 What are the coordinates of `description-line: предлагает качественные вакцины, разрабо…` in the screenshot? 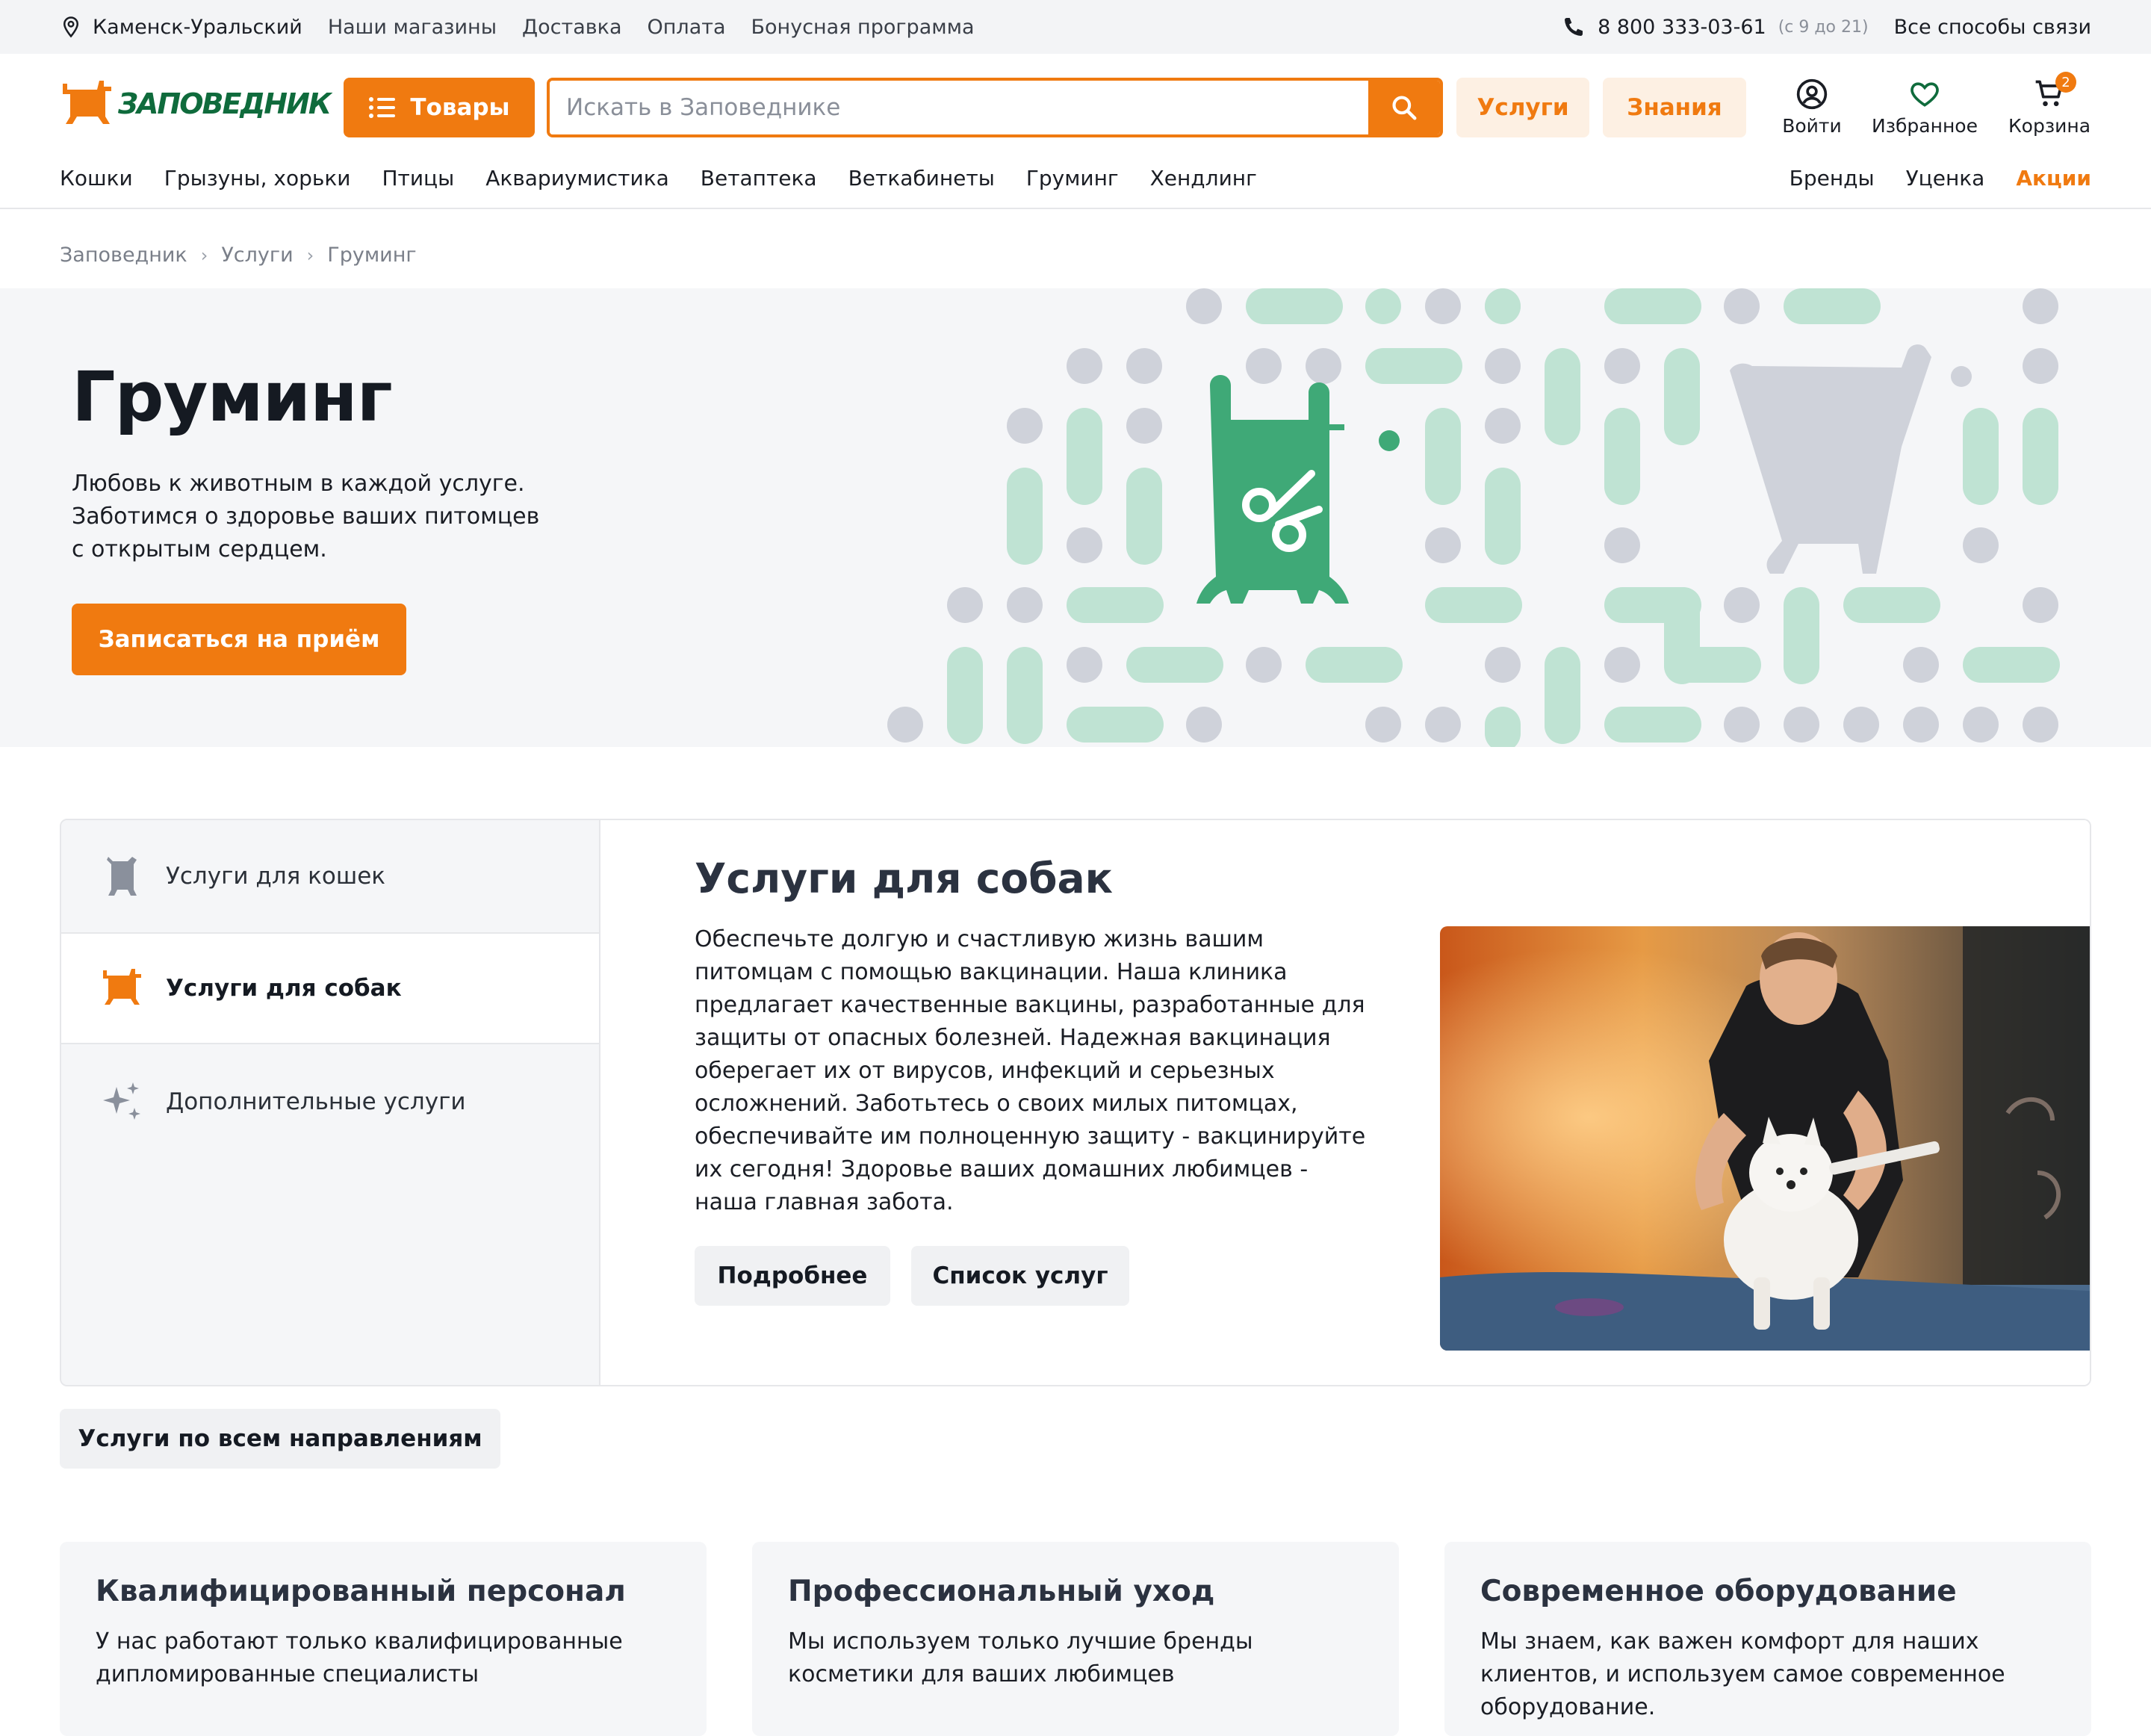 It's located at (1030, 1005).